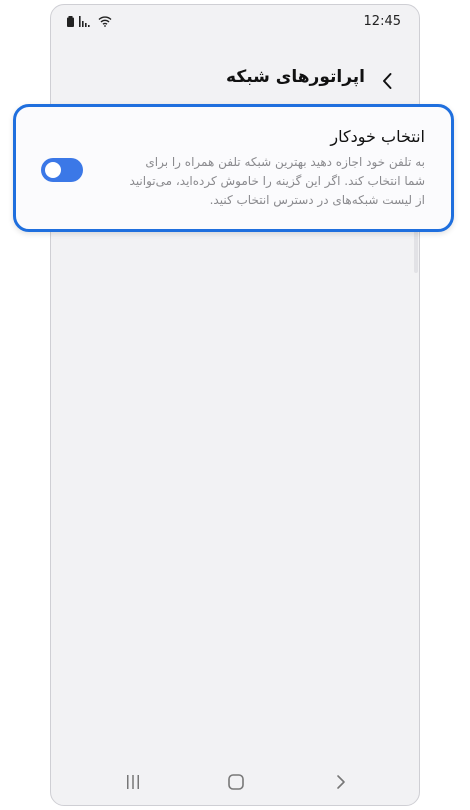 Image resolution: width=470 pixels, height=810 pixels. Describe the element at coordinates (295, 77) in the screenshot. I see `page-title: اپراتورهای شبکه` at that location.